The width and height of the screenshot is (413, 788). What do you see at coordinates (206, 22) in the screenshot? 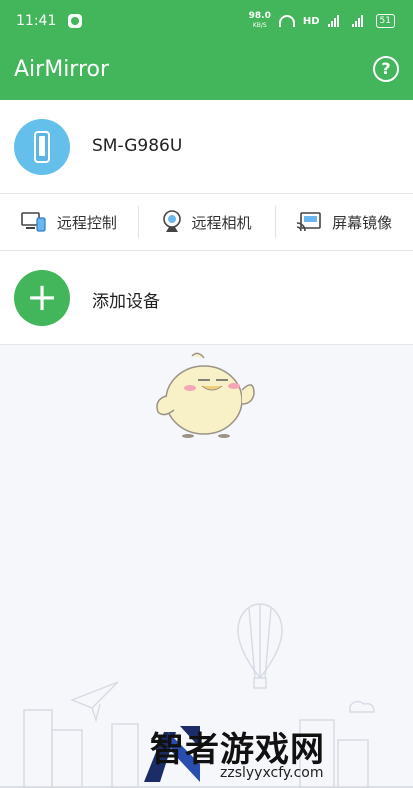
I see `status-bar: 11:41 98.0 KB/S HD 51` at bounding box center [206, 22].